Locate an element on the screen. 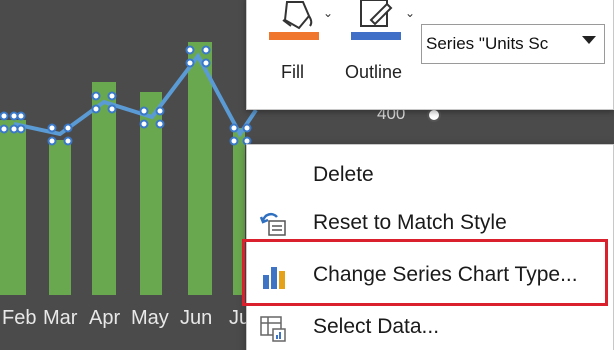 This screenshot has width=614, height=350. x-tick-label: Mar is located at coordinates (60, 318).